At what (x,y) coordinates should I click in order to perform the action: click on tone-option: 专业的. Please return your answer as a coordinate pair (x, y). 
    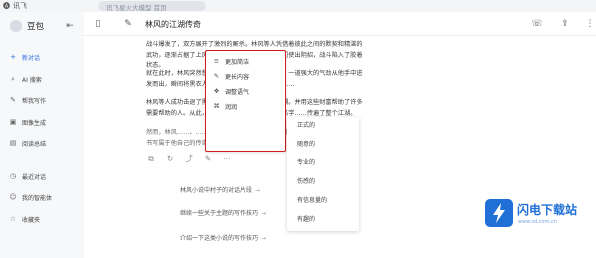
    Looking at the image, I should click on (306, 163).